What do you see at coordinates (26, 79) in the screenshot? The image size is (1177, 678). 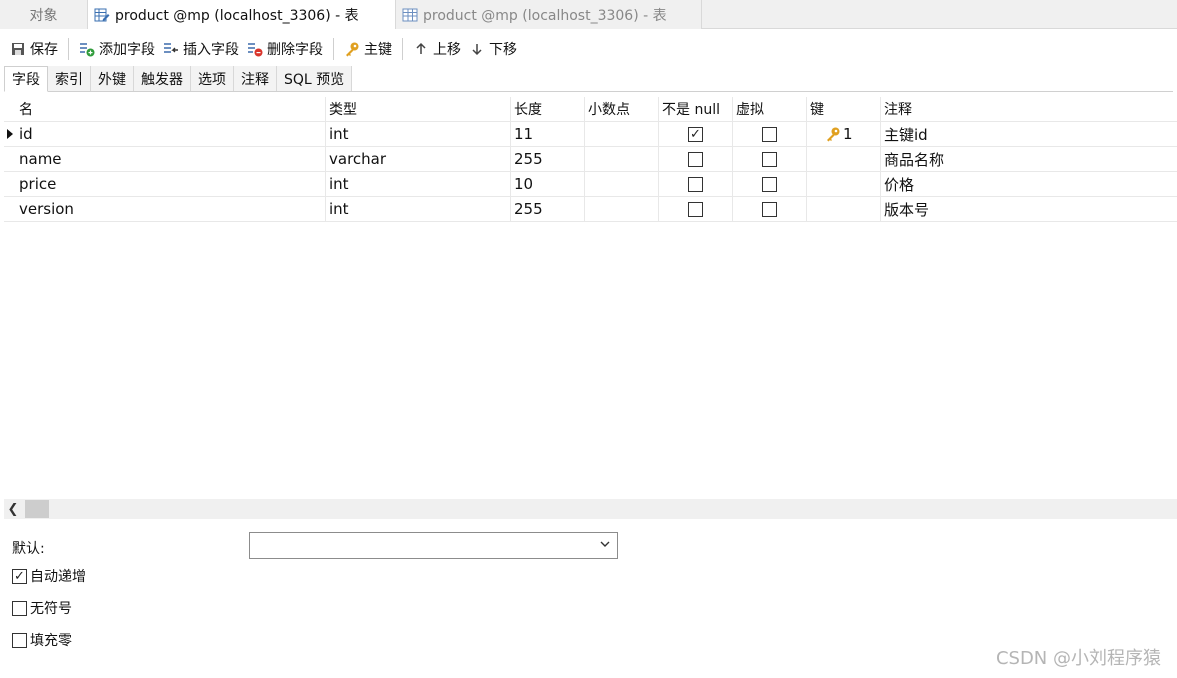 I see `tab-fields: 字段` at bounding box center [26, 79].